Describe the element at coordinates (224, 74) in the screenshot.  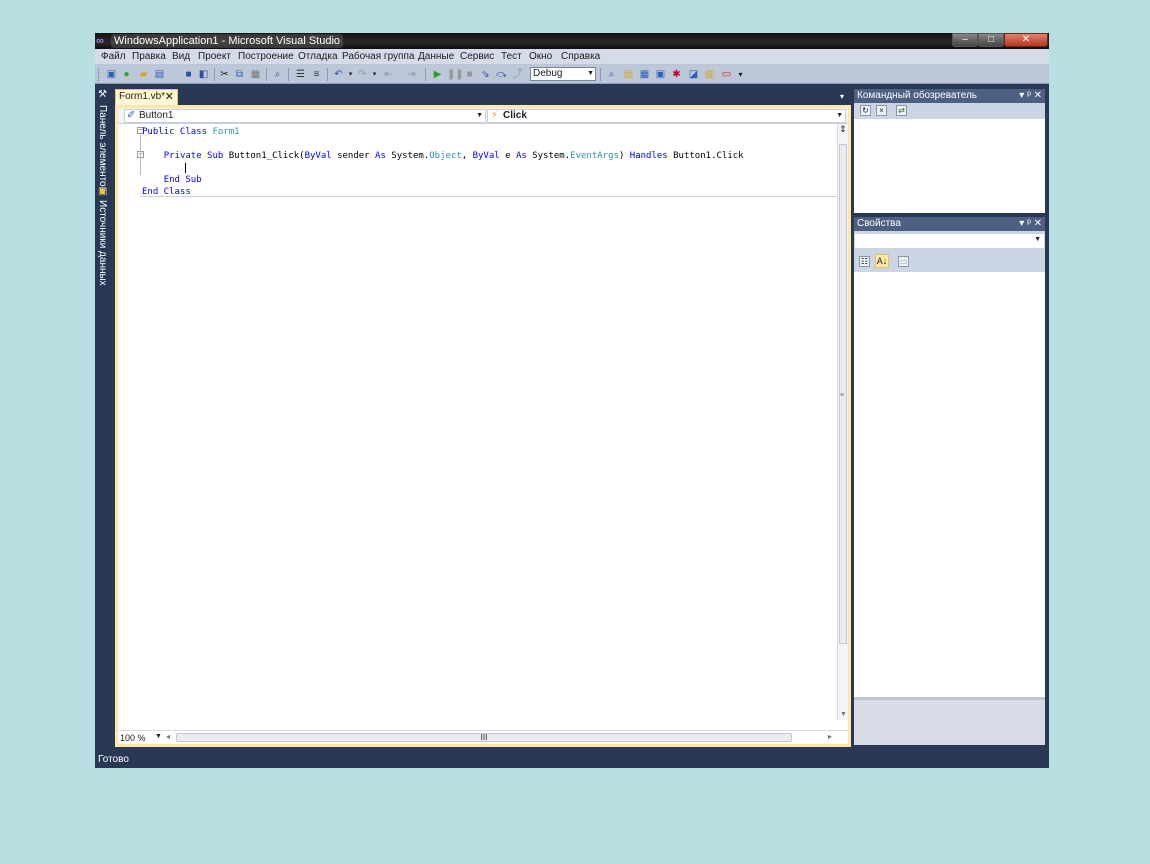
I see `cut-icon: ✂` at that location.